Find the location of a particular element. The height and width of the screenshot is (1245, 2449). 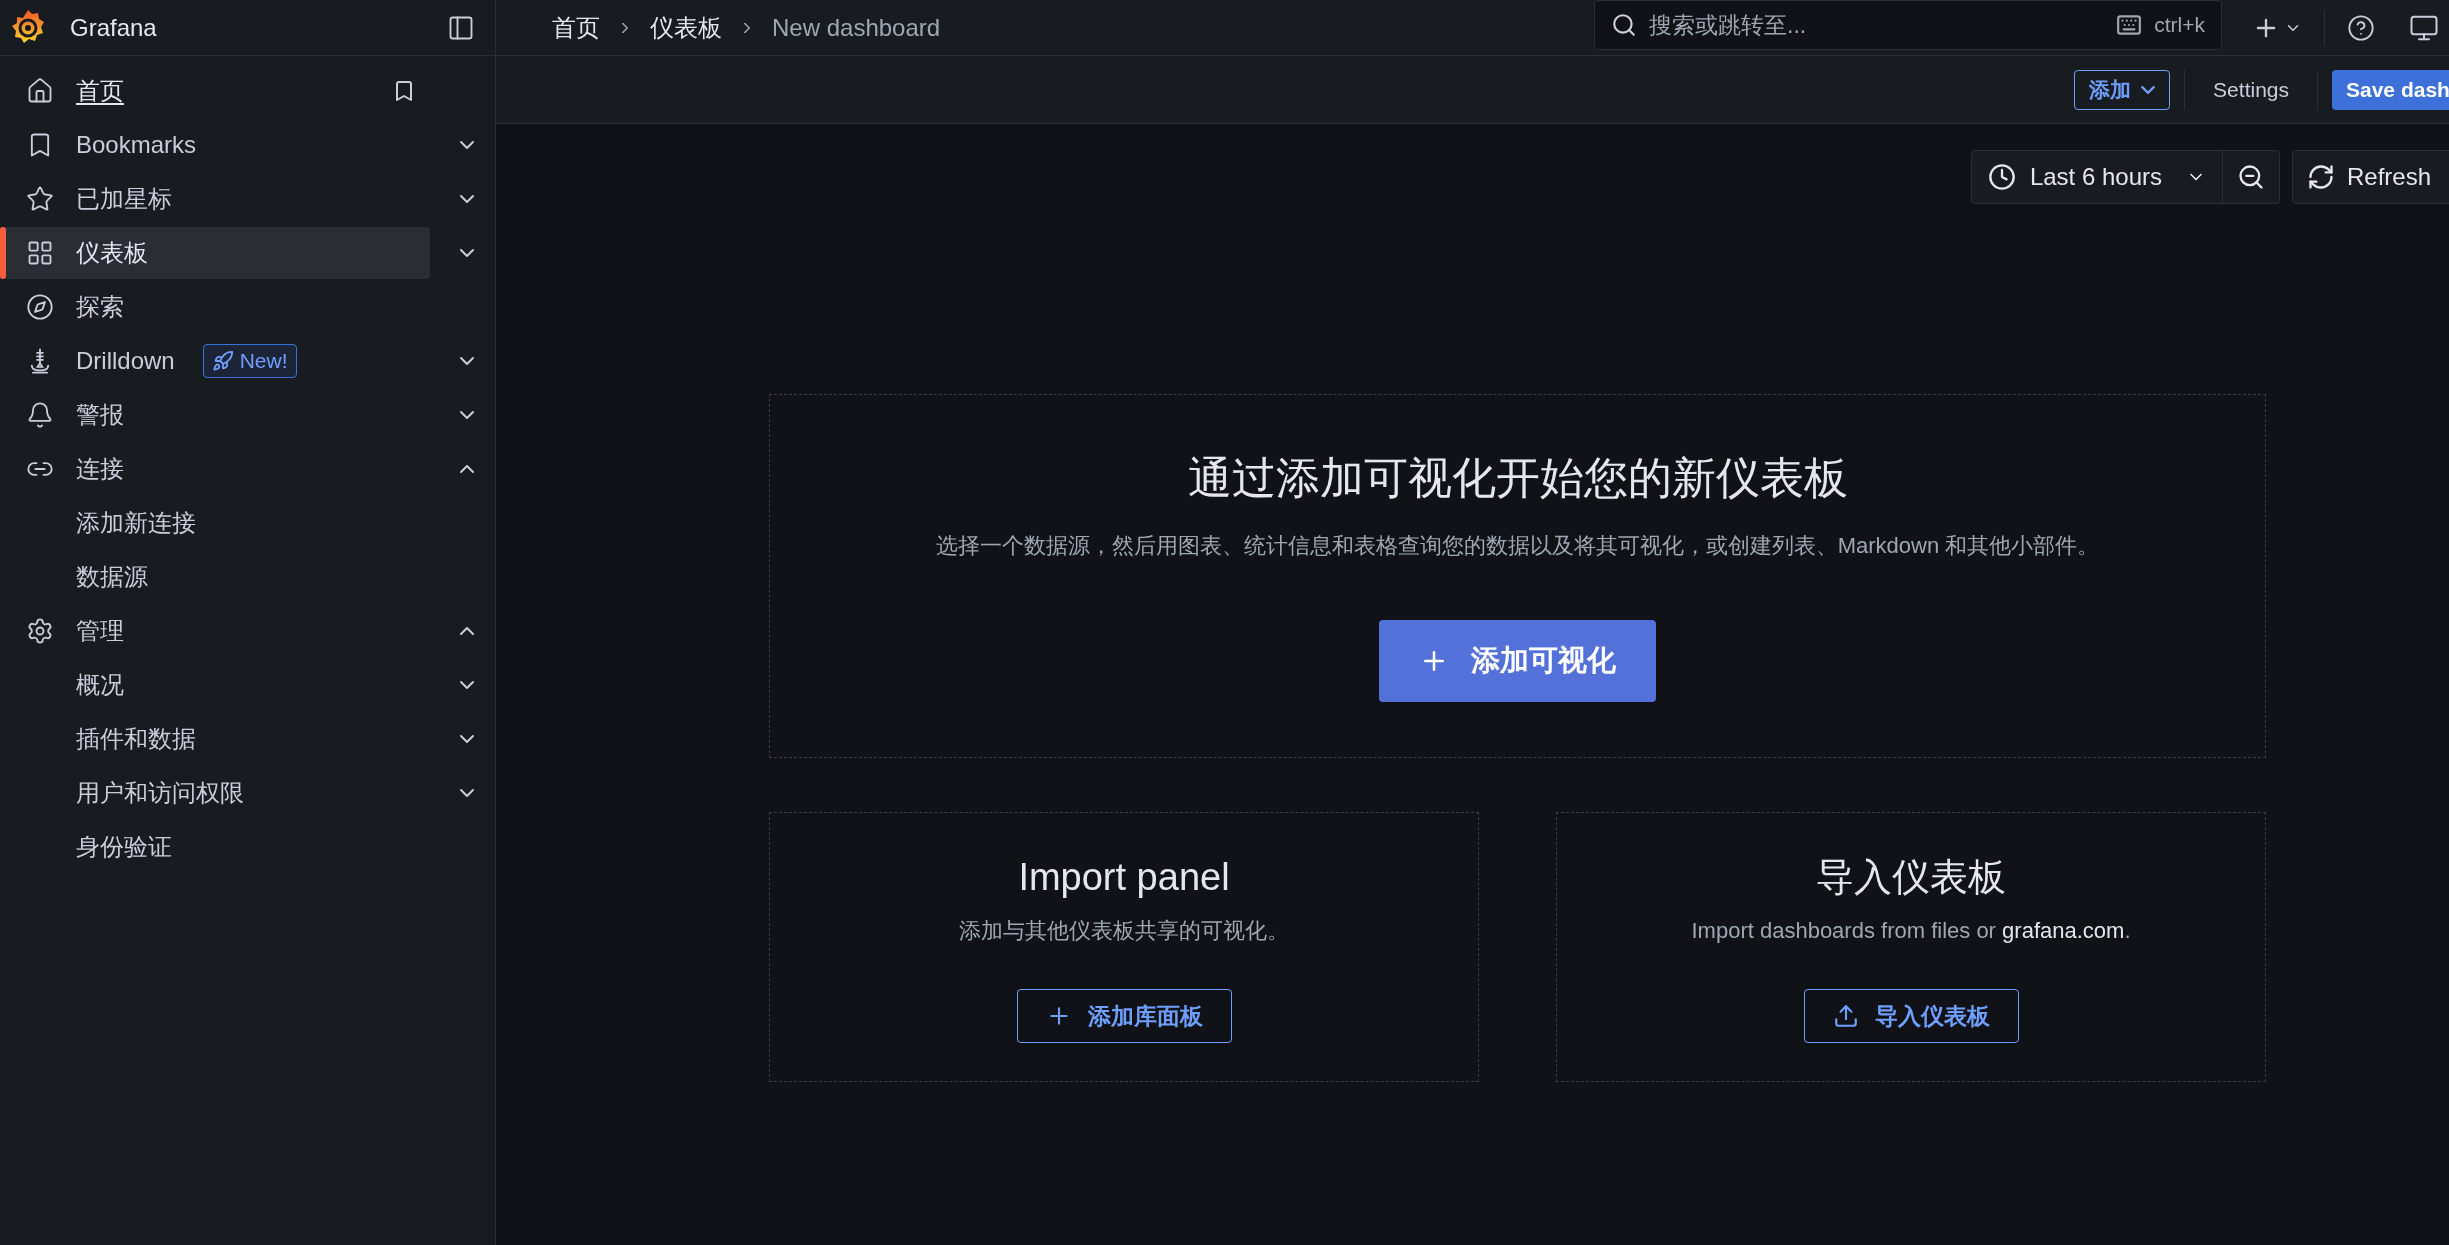

search-icon is located at coordinates (1624, 25).